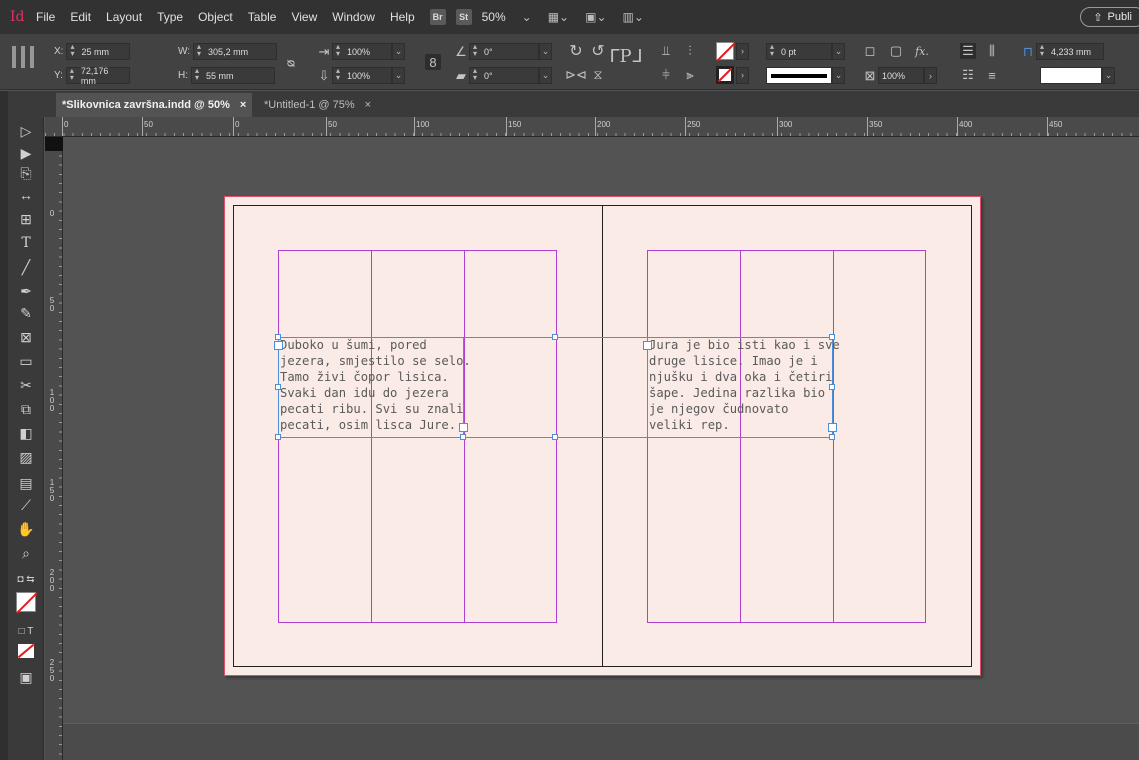 Image resolution: width=1139 pixels, height=760 pixels. What do you see at coordinates (598, 75) in the screenshot?
I see `flip-vertical-icon: ⧖` at bounding box center [598, 75].